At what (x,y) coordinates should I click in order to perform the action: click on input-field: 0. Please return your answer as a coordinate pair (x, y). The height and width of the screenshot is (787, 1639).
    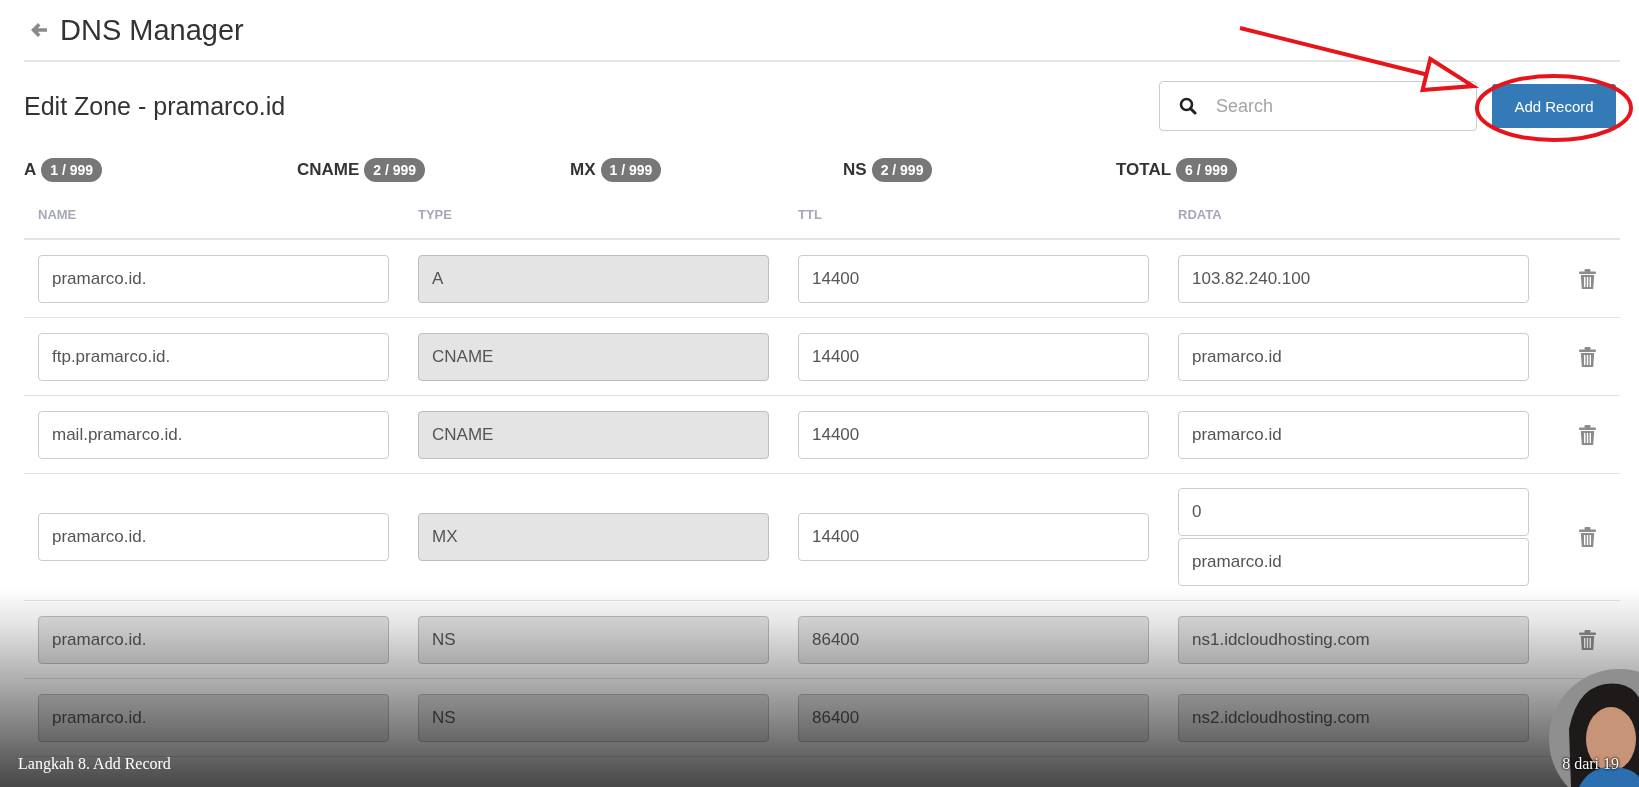
    Looking at the image, I should click on (1353, 512).